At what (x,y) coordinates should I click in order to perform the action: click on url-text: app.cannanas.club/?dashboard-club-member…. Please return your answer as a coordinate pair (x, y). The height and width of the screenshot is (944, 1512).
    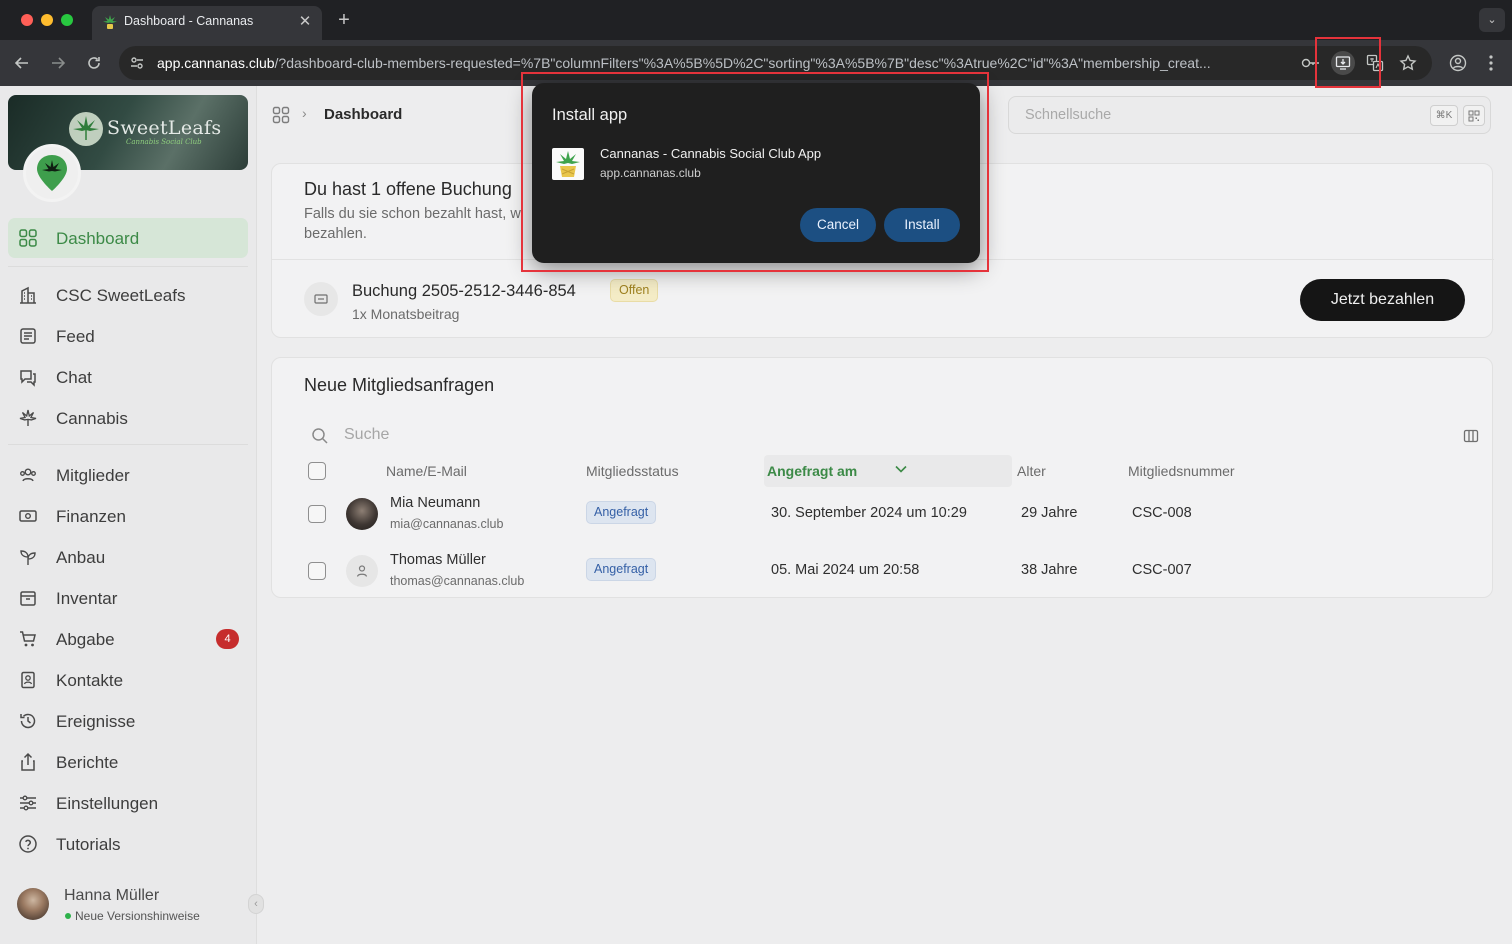
    Looking at the image, I should click on (726, 63).